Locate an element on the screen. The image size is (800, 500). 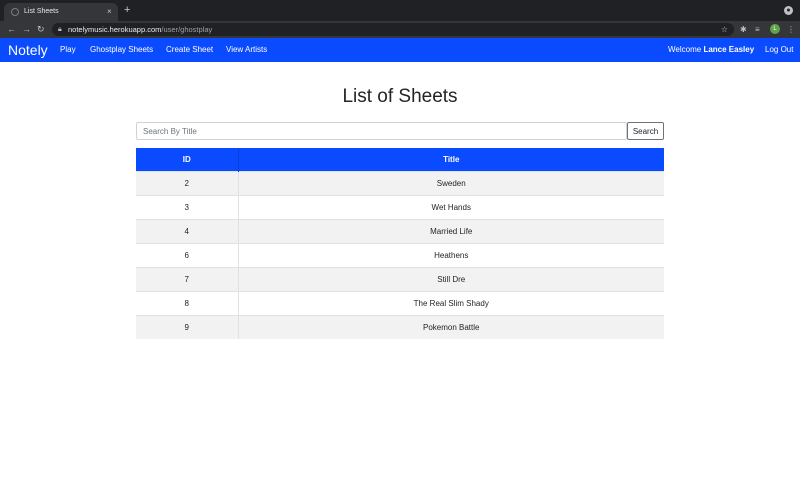
table-row: 8 The Real Slim Shady is located at coordinates (400, 303).